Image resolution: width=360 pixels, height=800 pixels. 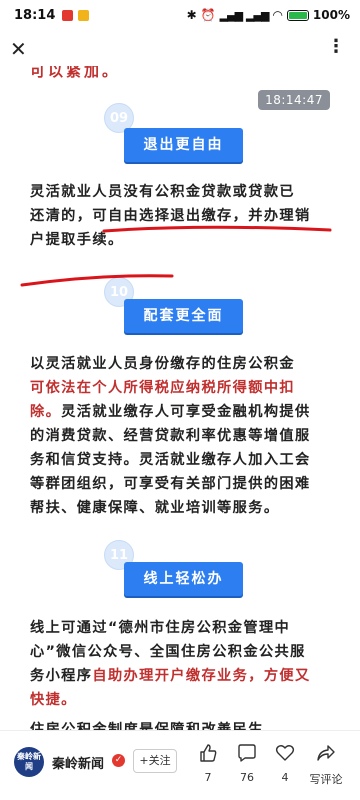 What do you see at coordinates (155, 761) in the screenshot?
I see `follow-button: +关注` at bounding box center [155, 761].